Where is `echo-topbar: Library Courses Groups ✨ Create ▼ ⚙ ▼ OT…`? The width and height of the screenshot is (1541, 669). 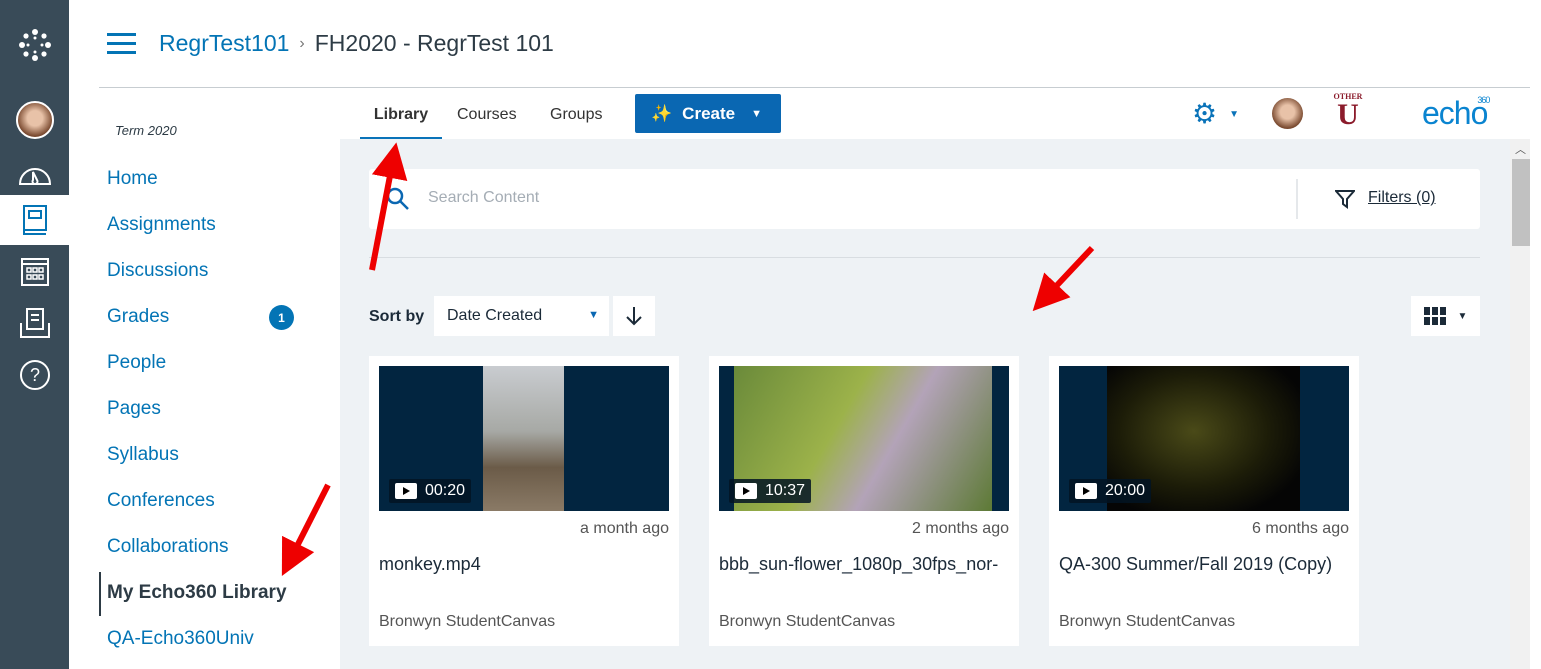
echo-topbar: Library Courses Groups ✨ Create ▼ ⚙ ▼ OT… is located at coordinates (935, 114).